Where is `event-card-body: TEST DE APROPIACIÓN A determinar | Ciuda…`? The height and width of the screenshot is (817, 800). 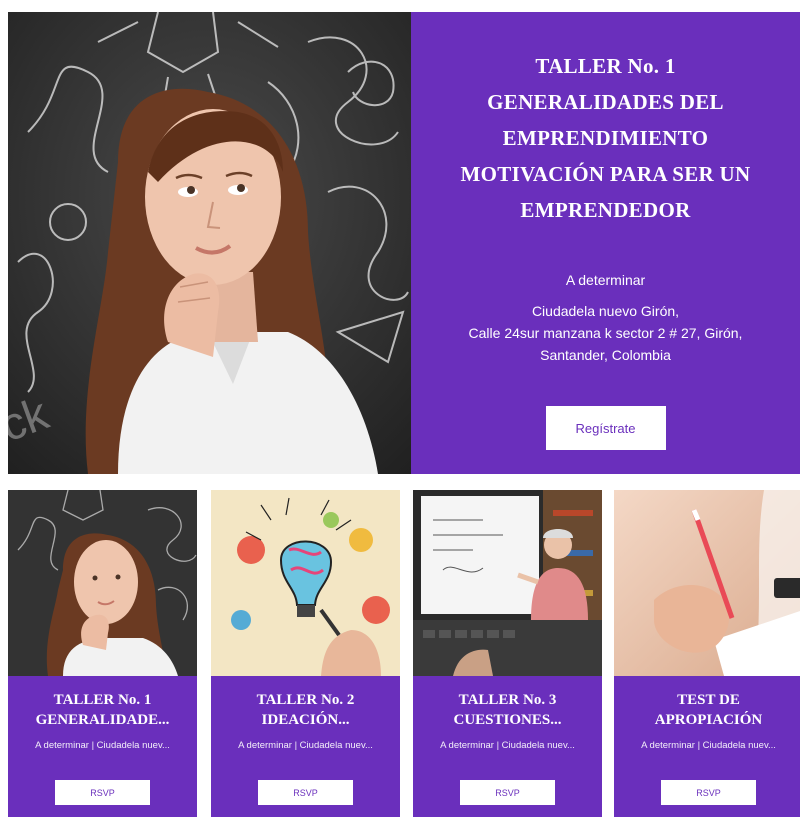 event-card-body: TEST DE APROPIACIÓN A determinar | Ciuda… is located at coordinates (707, 746).